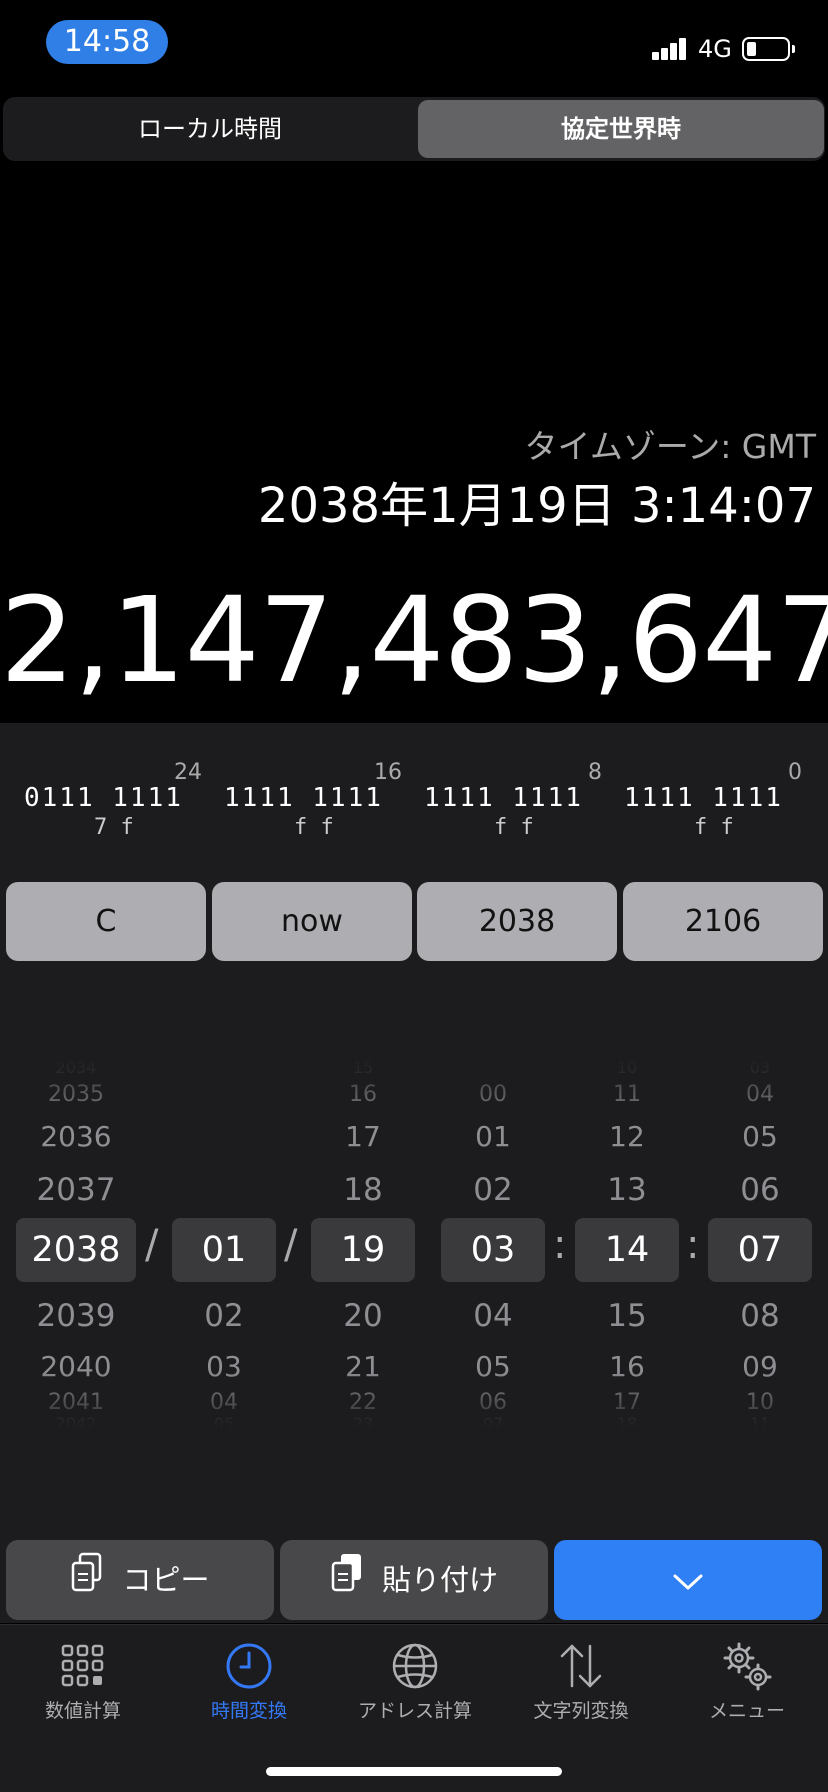 The width and height of the screenshot is (828, 1792). What do you see at coordinates (363, 1250) in the screenshot?
I see `selected-day: 19` at bounding box center [363, 1250].